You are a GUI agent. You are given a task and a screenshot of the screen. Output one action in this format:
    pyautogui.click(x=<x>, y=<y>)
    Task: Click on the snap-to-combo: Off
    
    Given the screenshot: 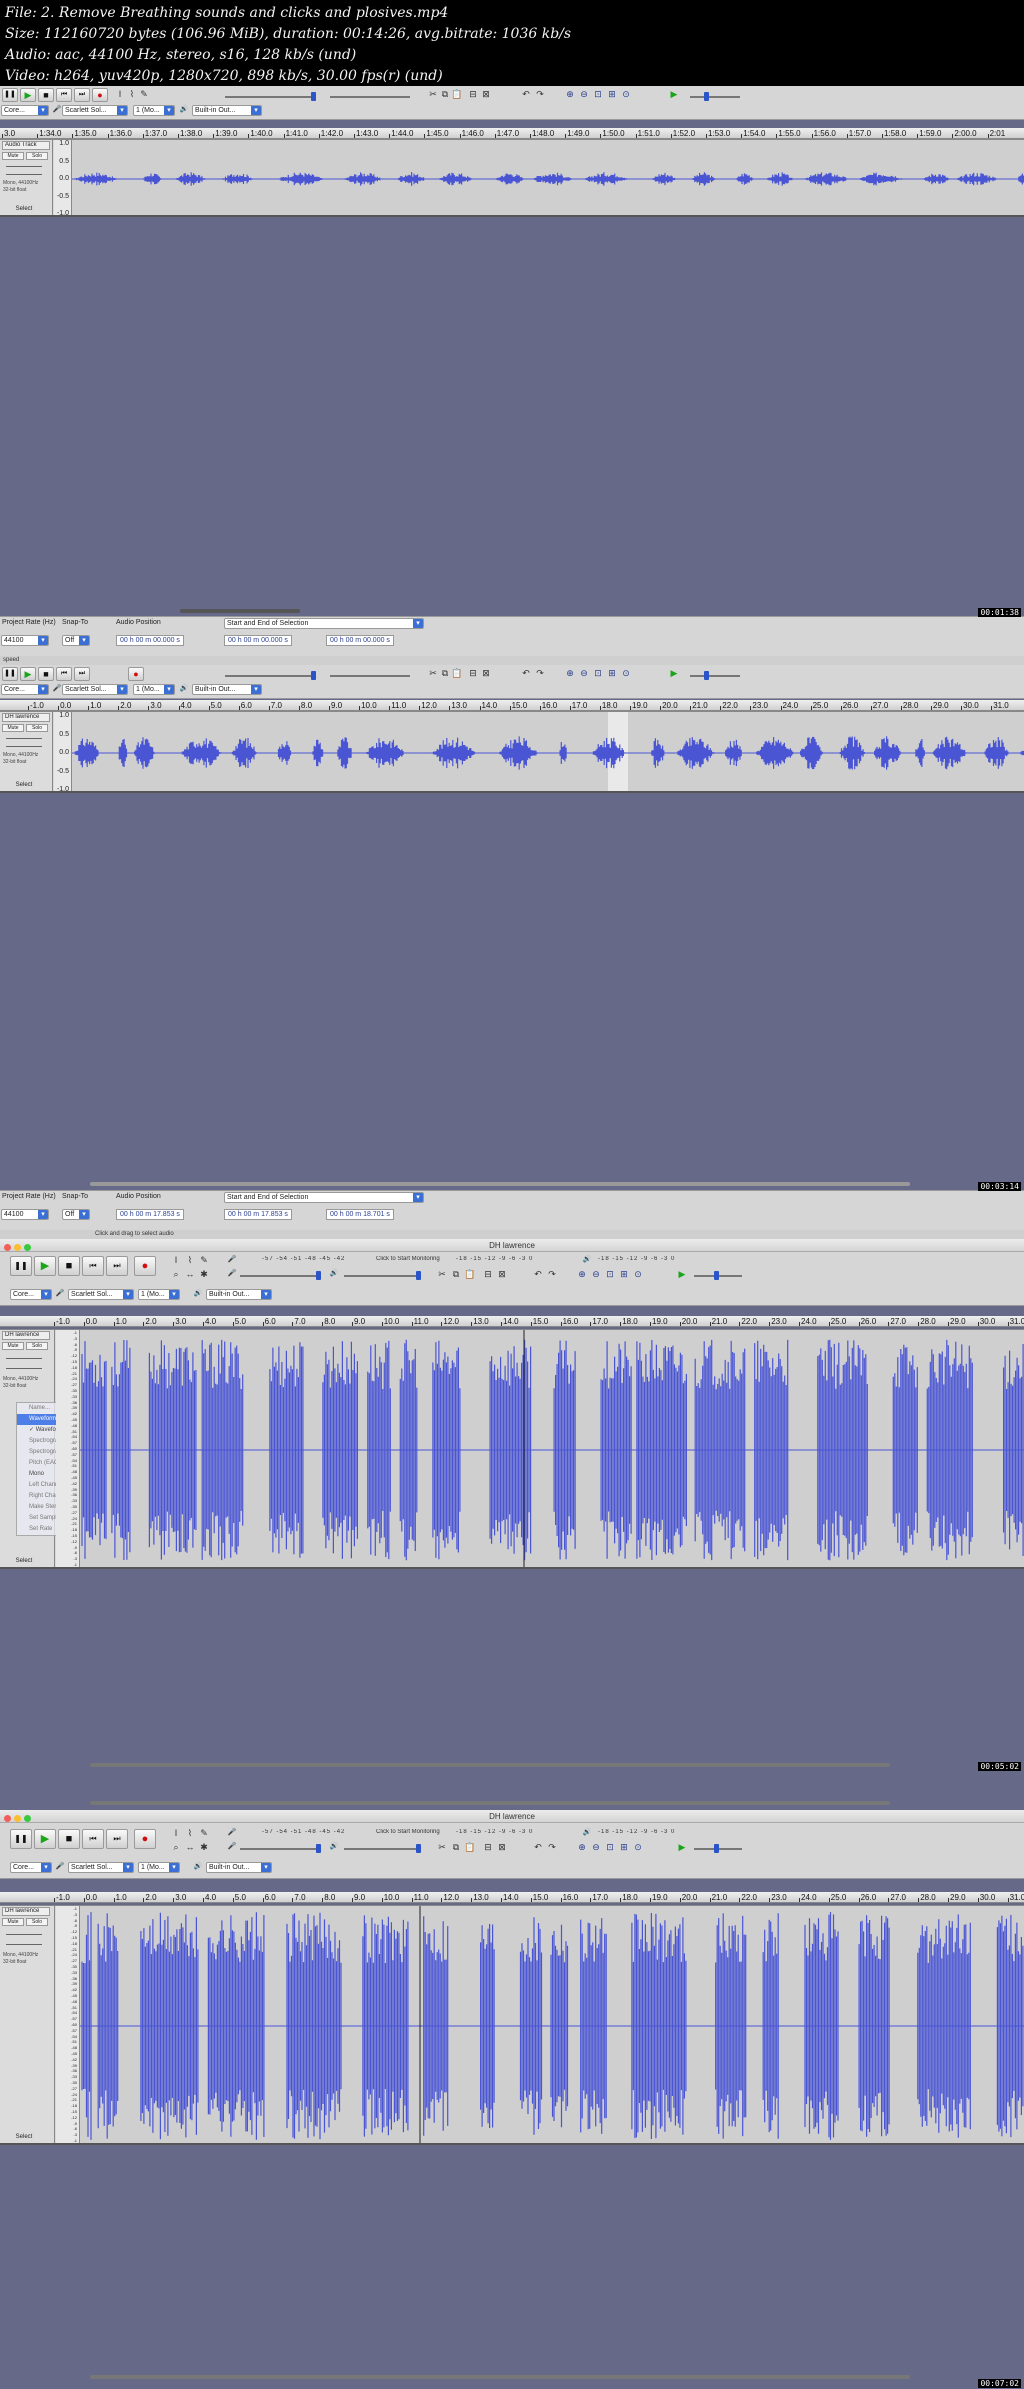 What is the action you would take?
    pyautogui.click(x=76, y=640)
    